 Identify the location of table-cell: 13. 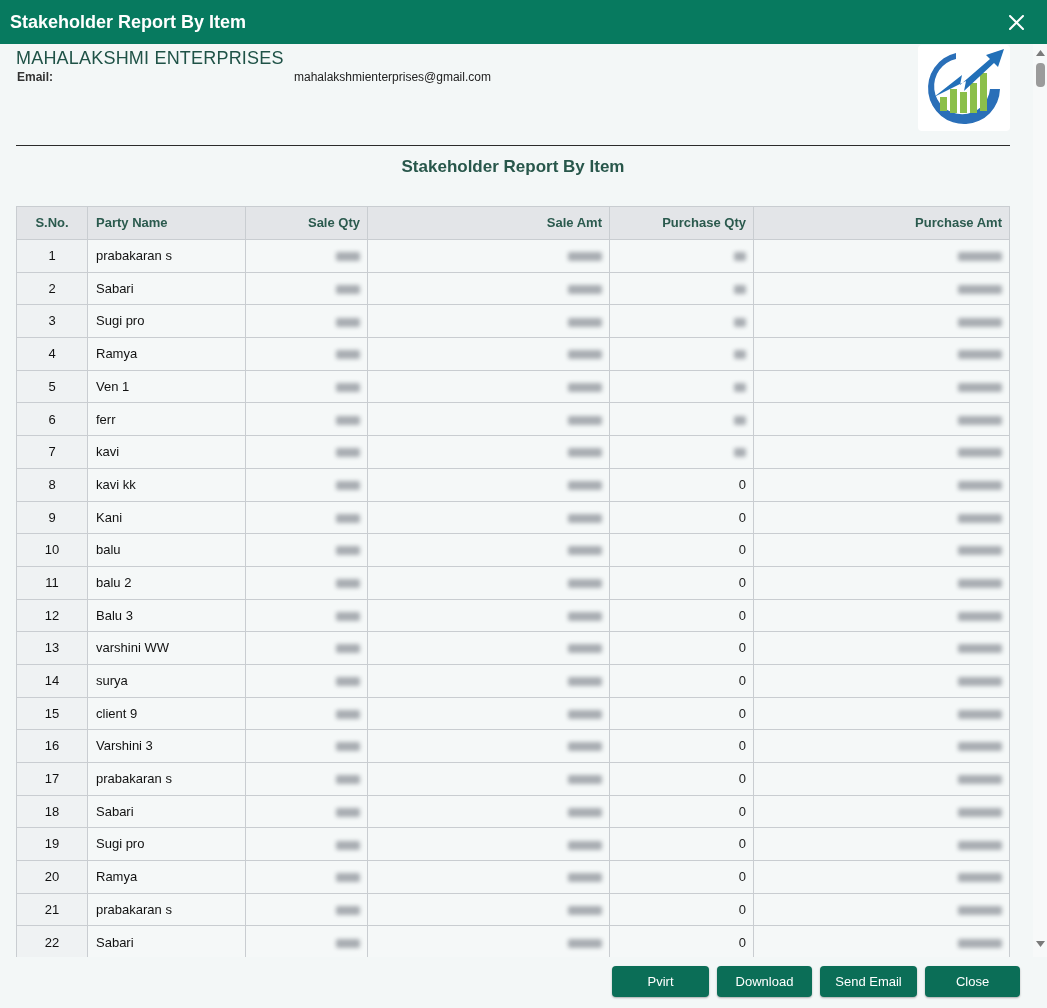
(52, 648).